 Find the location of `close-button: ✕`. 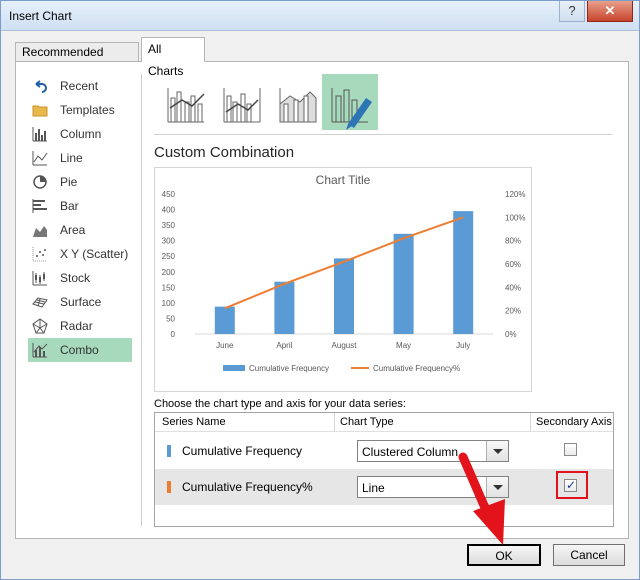

close-button: ✕ is located at coordinates (610, 11).